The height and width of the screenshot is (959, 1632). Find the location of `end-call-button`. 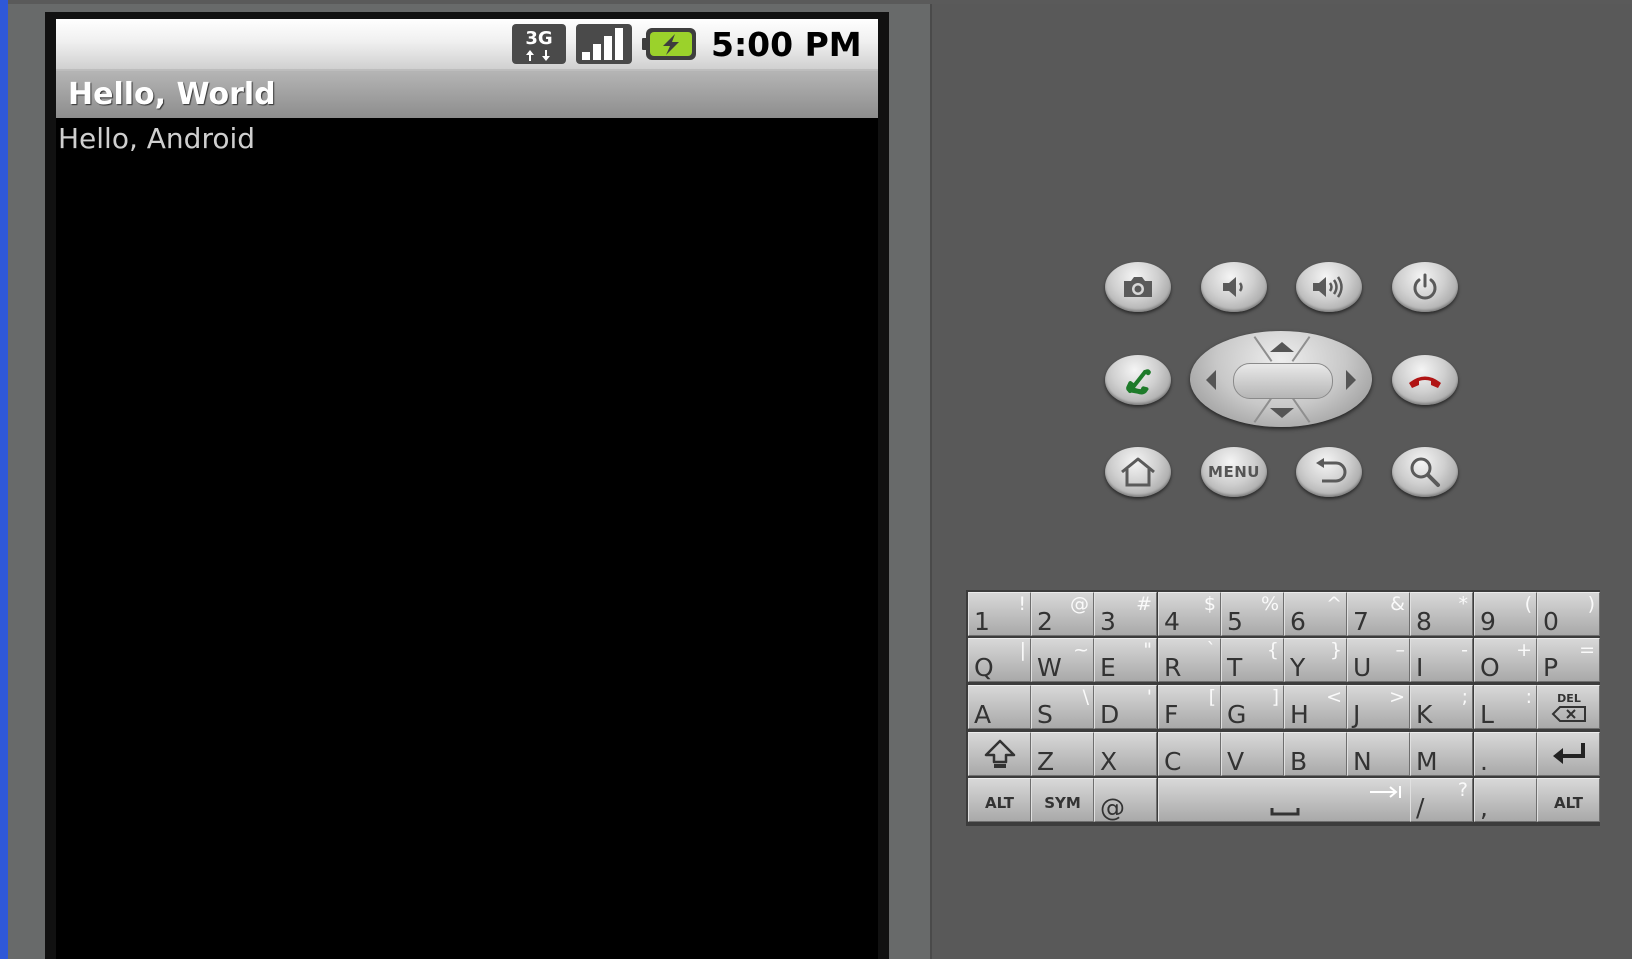

end-call-button is located at coordinates (1425, 380).